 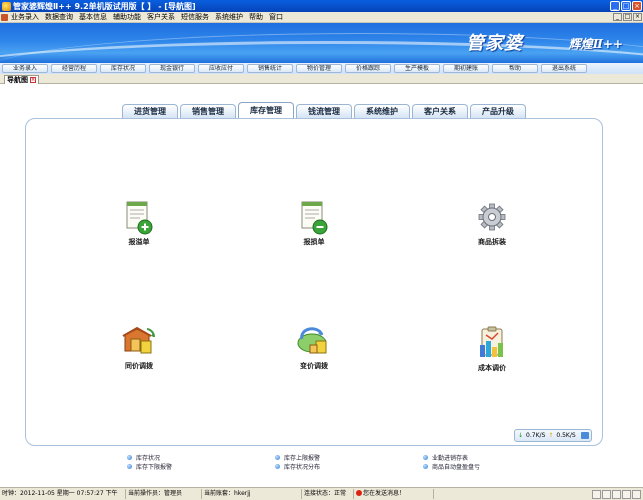 I want to click on menu-item: 数据查询, so click(x=59, y=17).